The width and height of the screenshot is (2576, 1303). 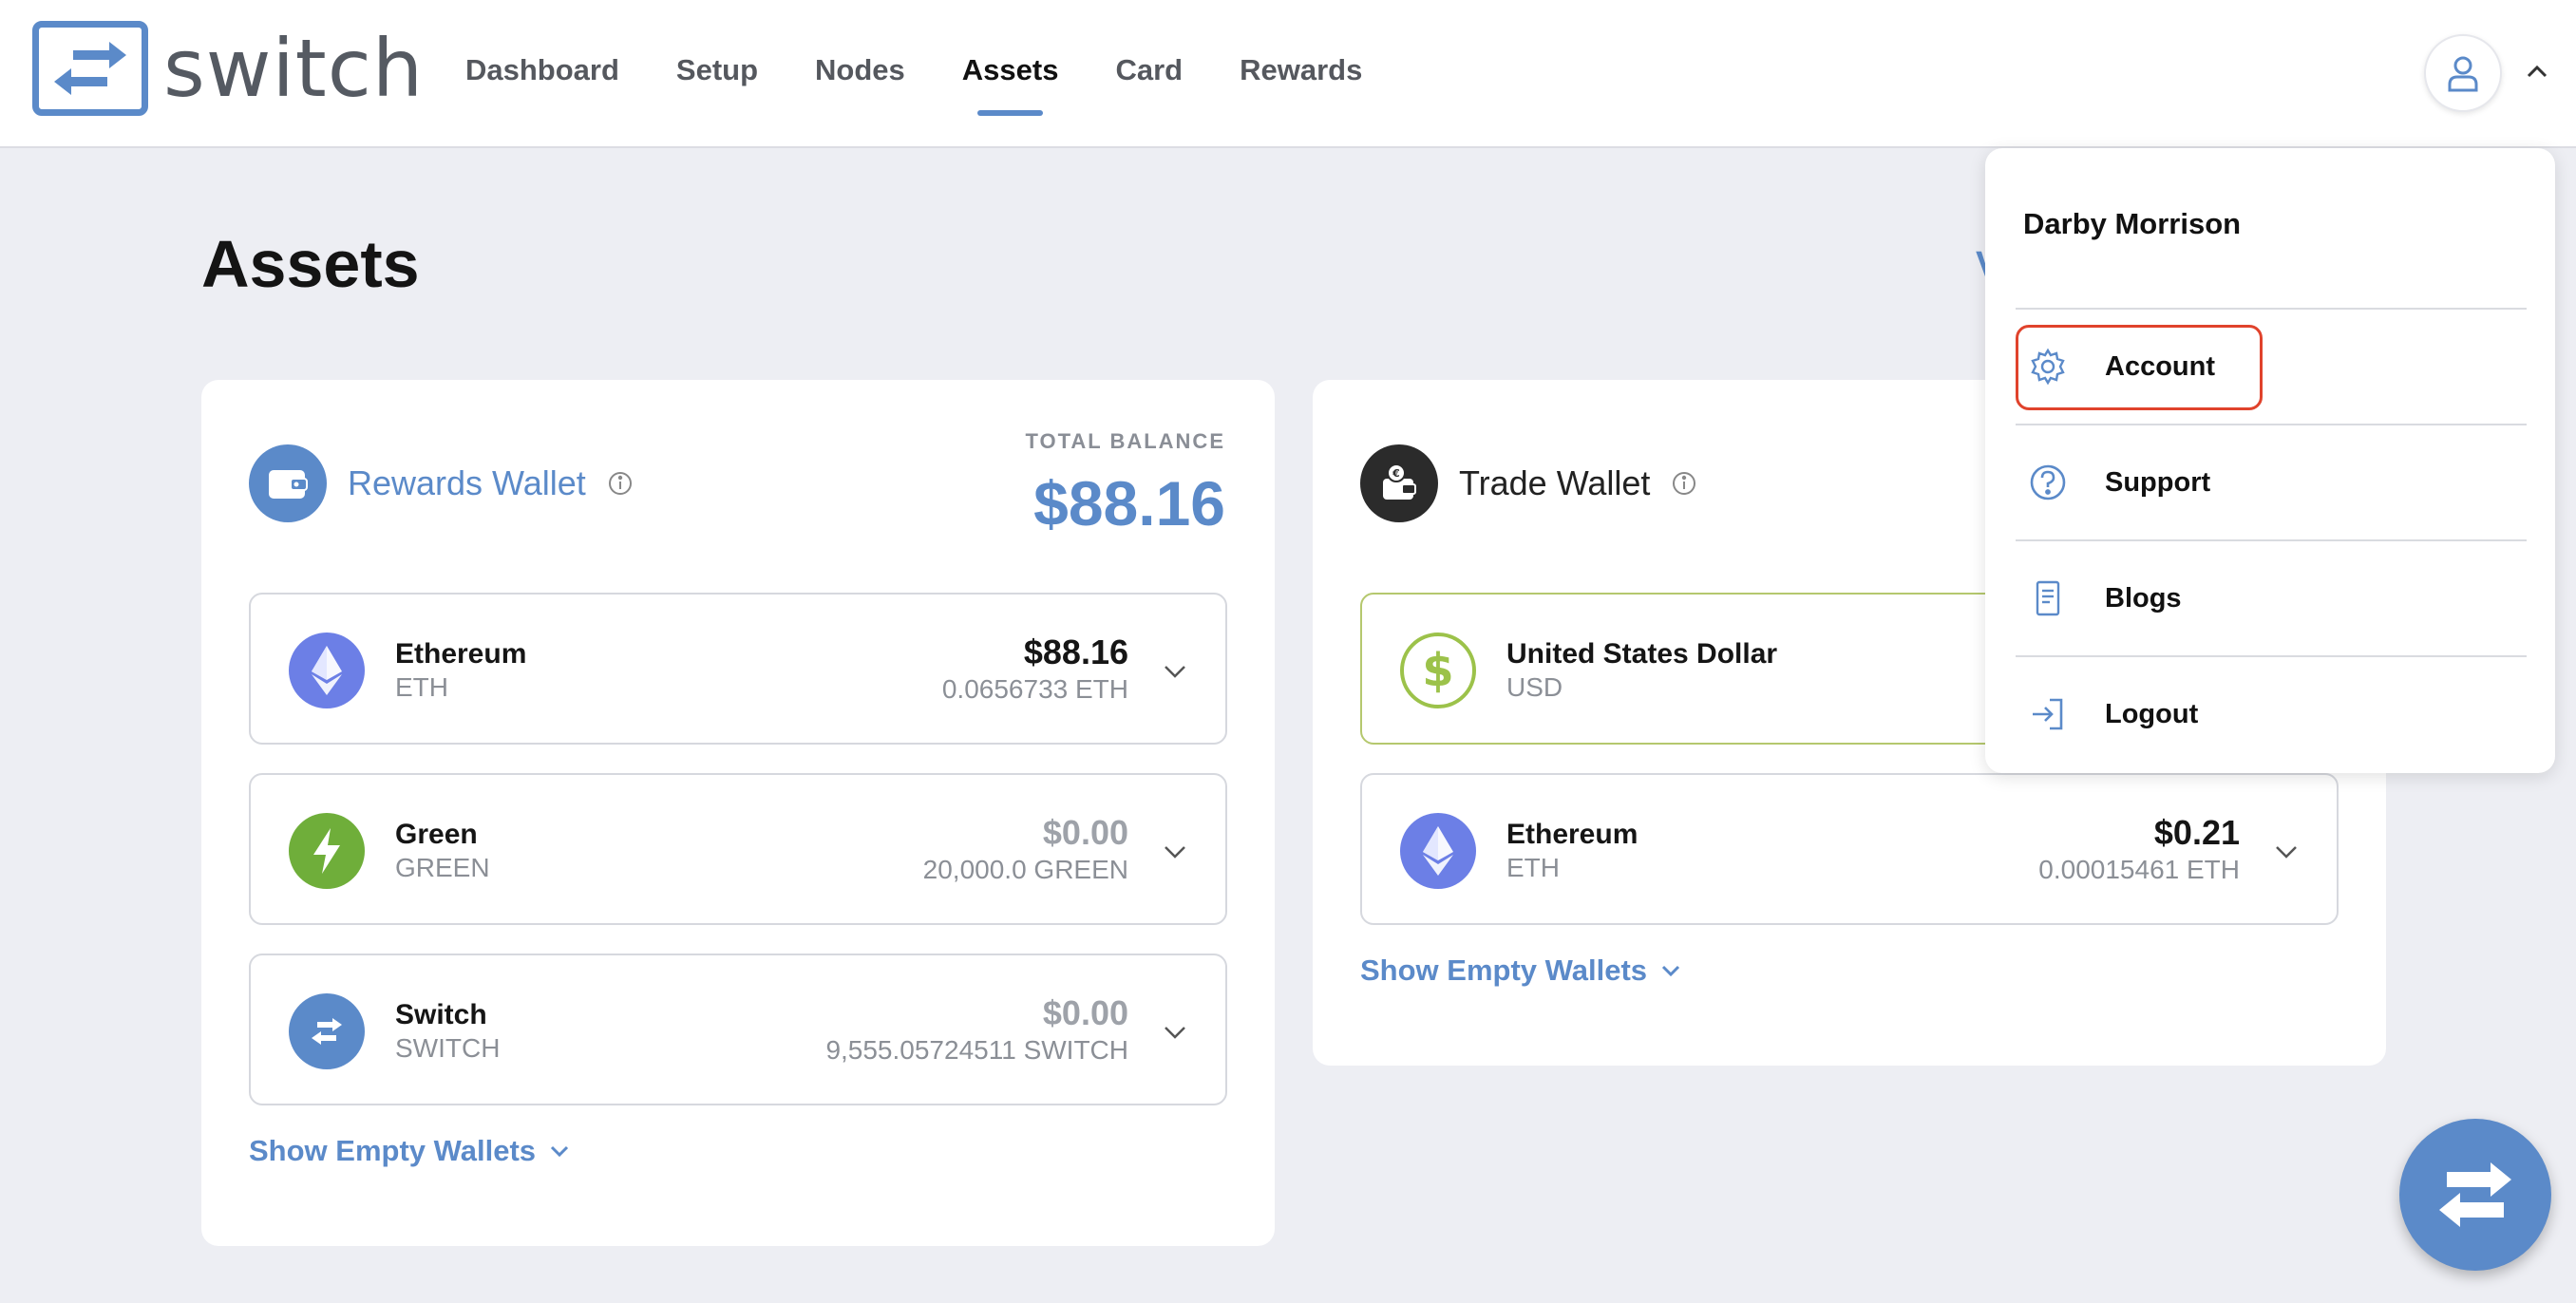 What do you see at coordinates (2048, 598) in the screenshot?
I see `document-icon` at bounding box center [2048, 598].